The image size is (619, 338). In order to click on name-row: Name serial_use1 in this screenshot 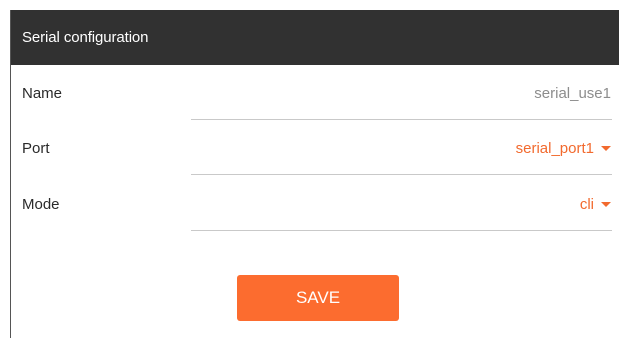, I will do `click(315, 110)`.